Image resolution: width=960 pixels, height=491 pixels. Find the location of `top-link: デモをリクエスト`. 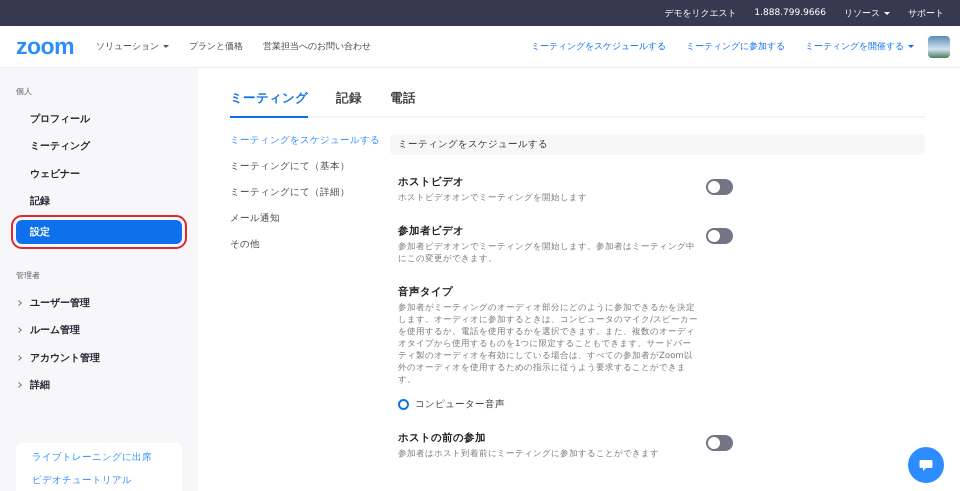

top-link: デモをリクエスト is located at coordinates (700, 13).